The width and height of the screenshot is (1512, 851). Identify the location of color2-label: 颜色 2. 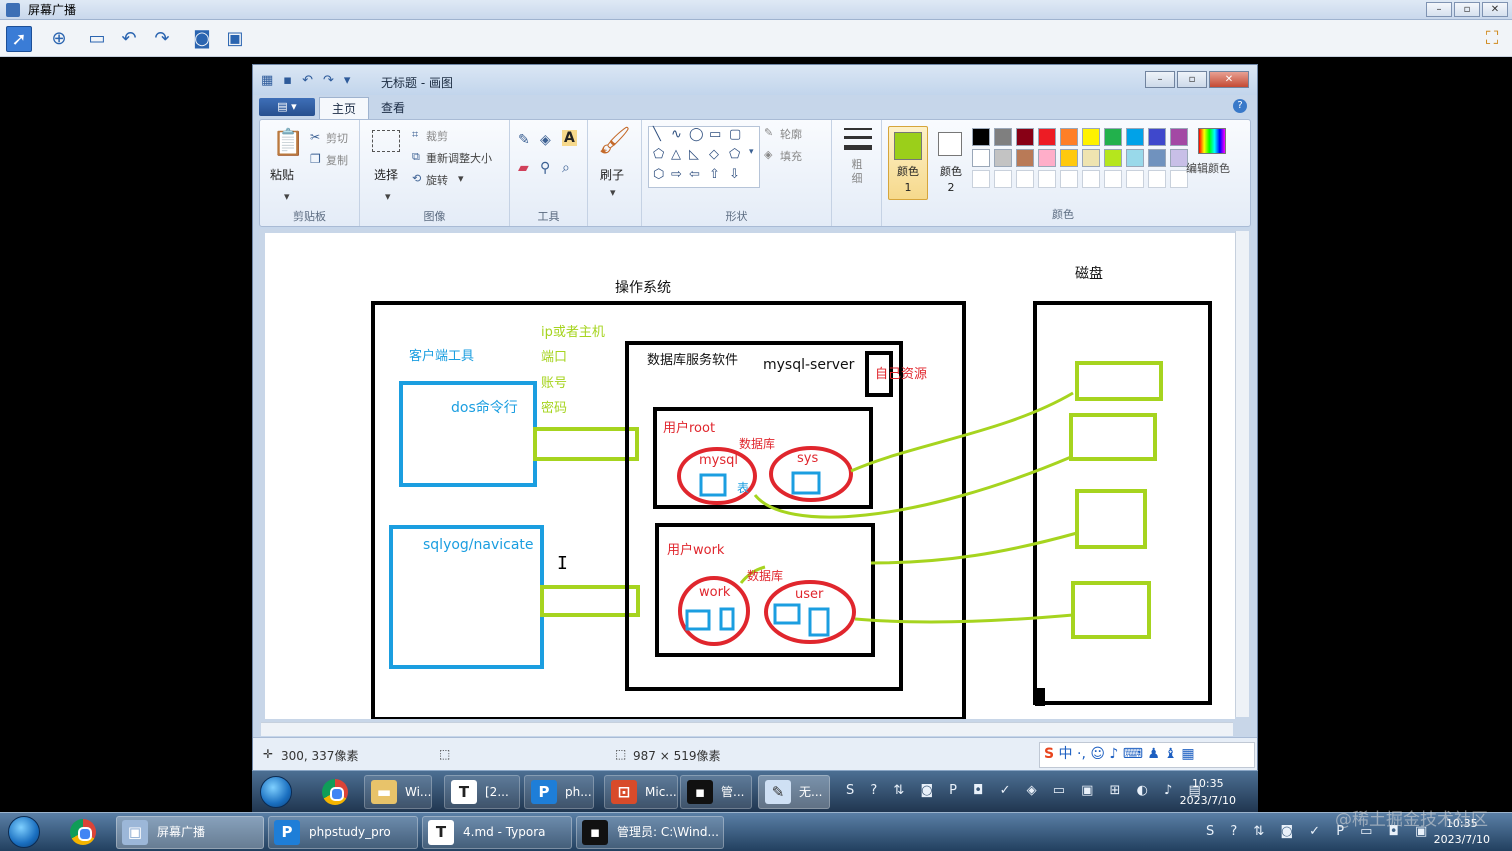
(951, 180).